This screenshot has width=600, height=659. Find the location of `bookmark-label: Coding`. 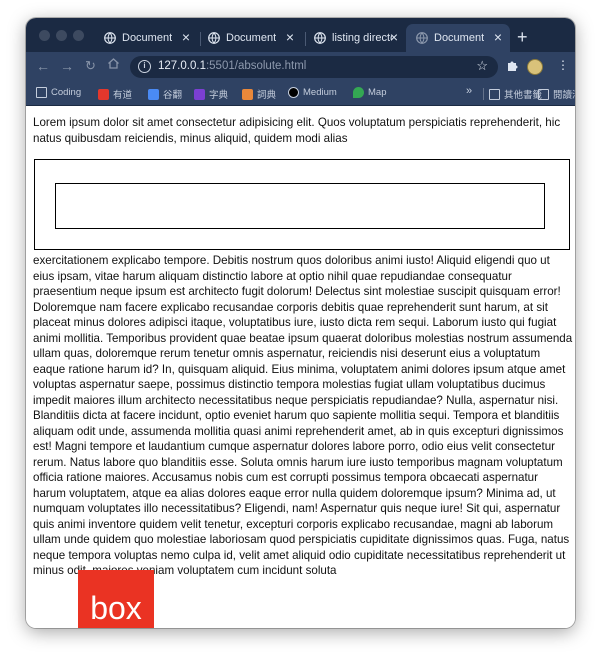

bookmark-label: Coding is located at coordinates (66, 92).